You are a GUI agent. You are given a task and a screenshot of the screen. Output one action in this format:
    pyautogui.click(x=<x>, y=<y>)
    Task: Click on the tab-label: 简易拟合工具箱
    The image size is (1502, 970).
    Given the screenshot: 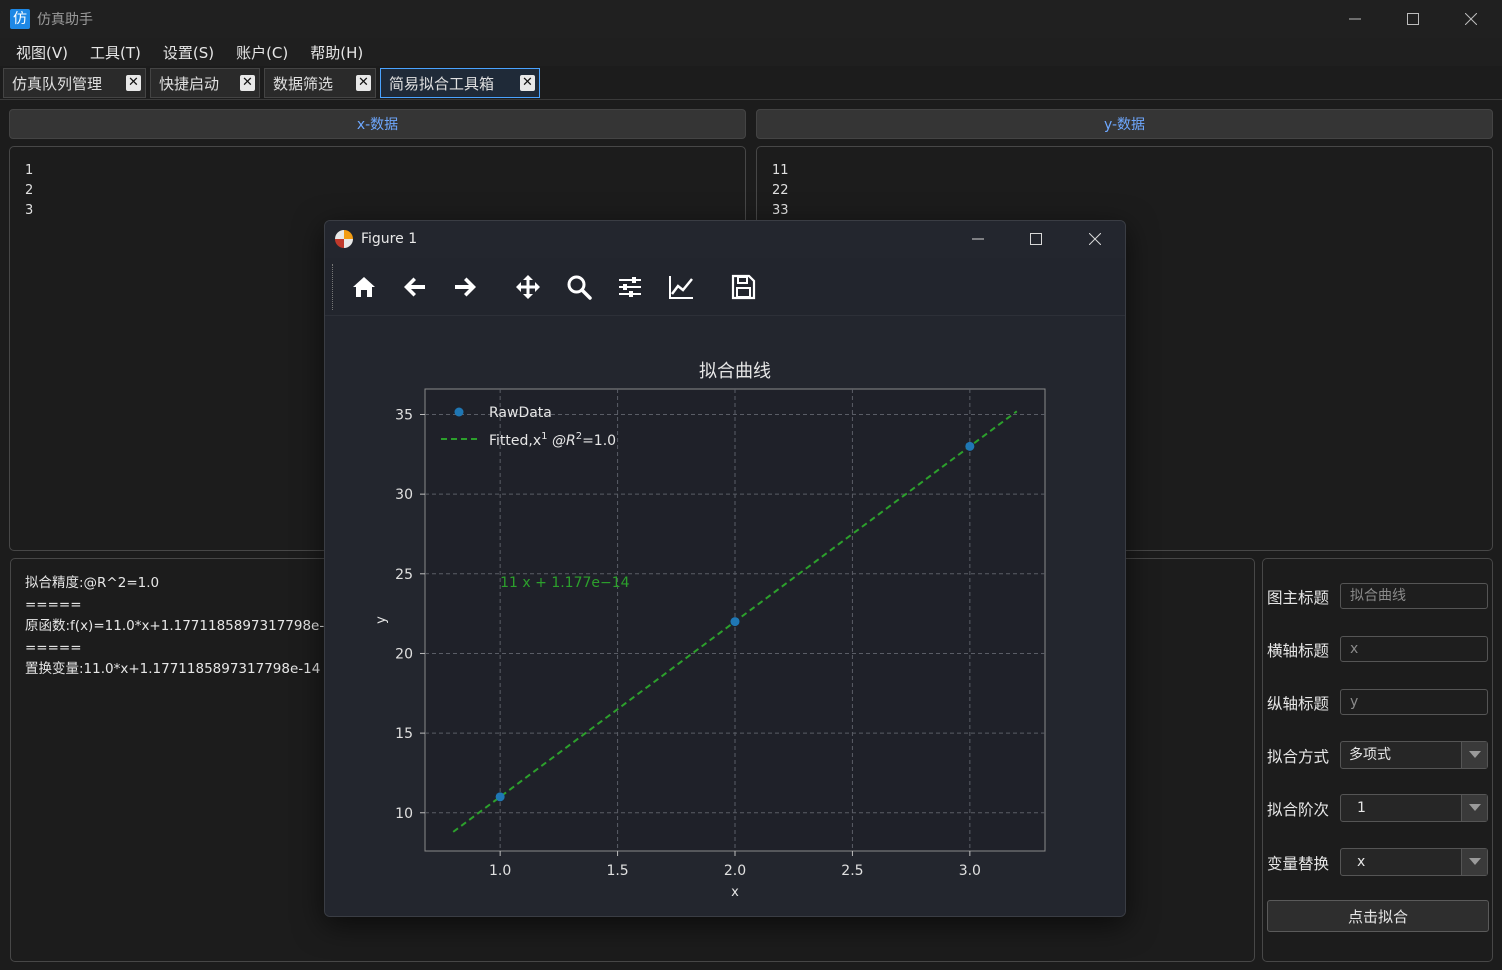 What is the action you would take?
    pyautogui.click(x=442, y=83)
    